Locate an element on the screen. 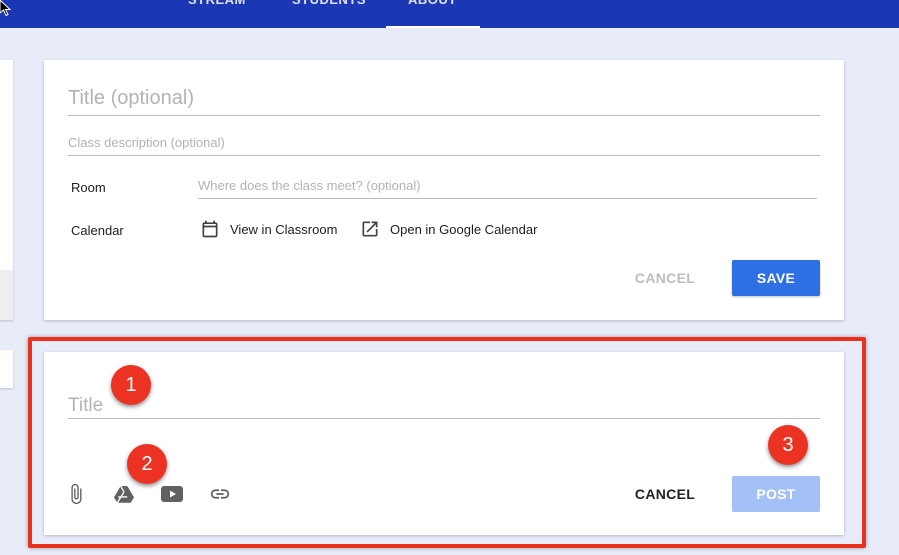 The height and width of the screenshot is (555, 899). calendar-label: Calendar is located at coordinates (97, 230).